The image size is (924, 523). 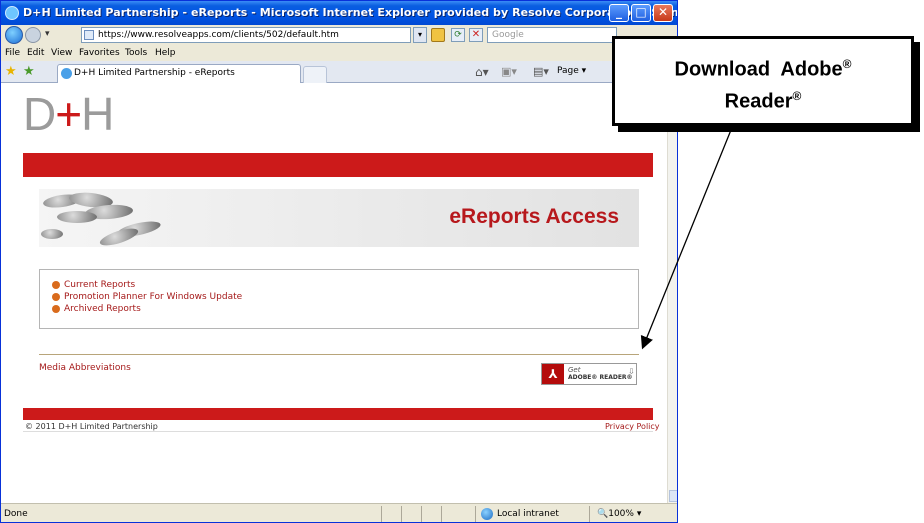 What do you see at coordinates (338, 431) in the screenshot?
I see `footer-rule` at bounding box center [338, 431].